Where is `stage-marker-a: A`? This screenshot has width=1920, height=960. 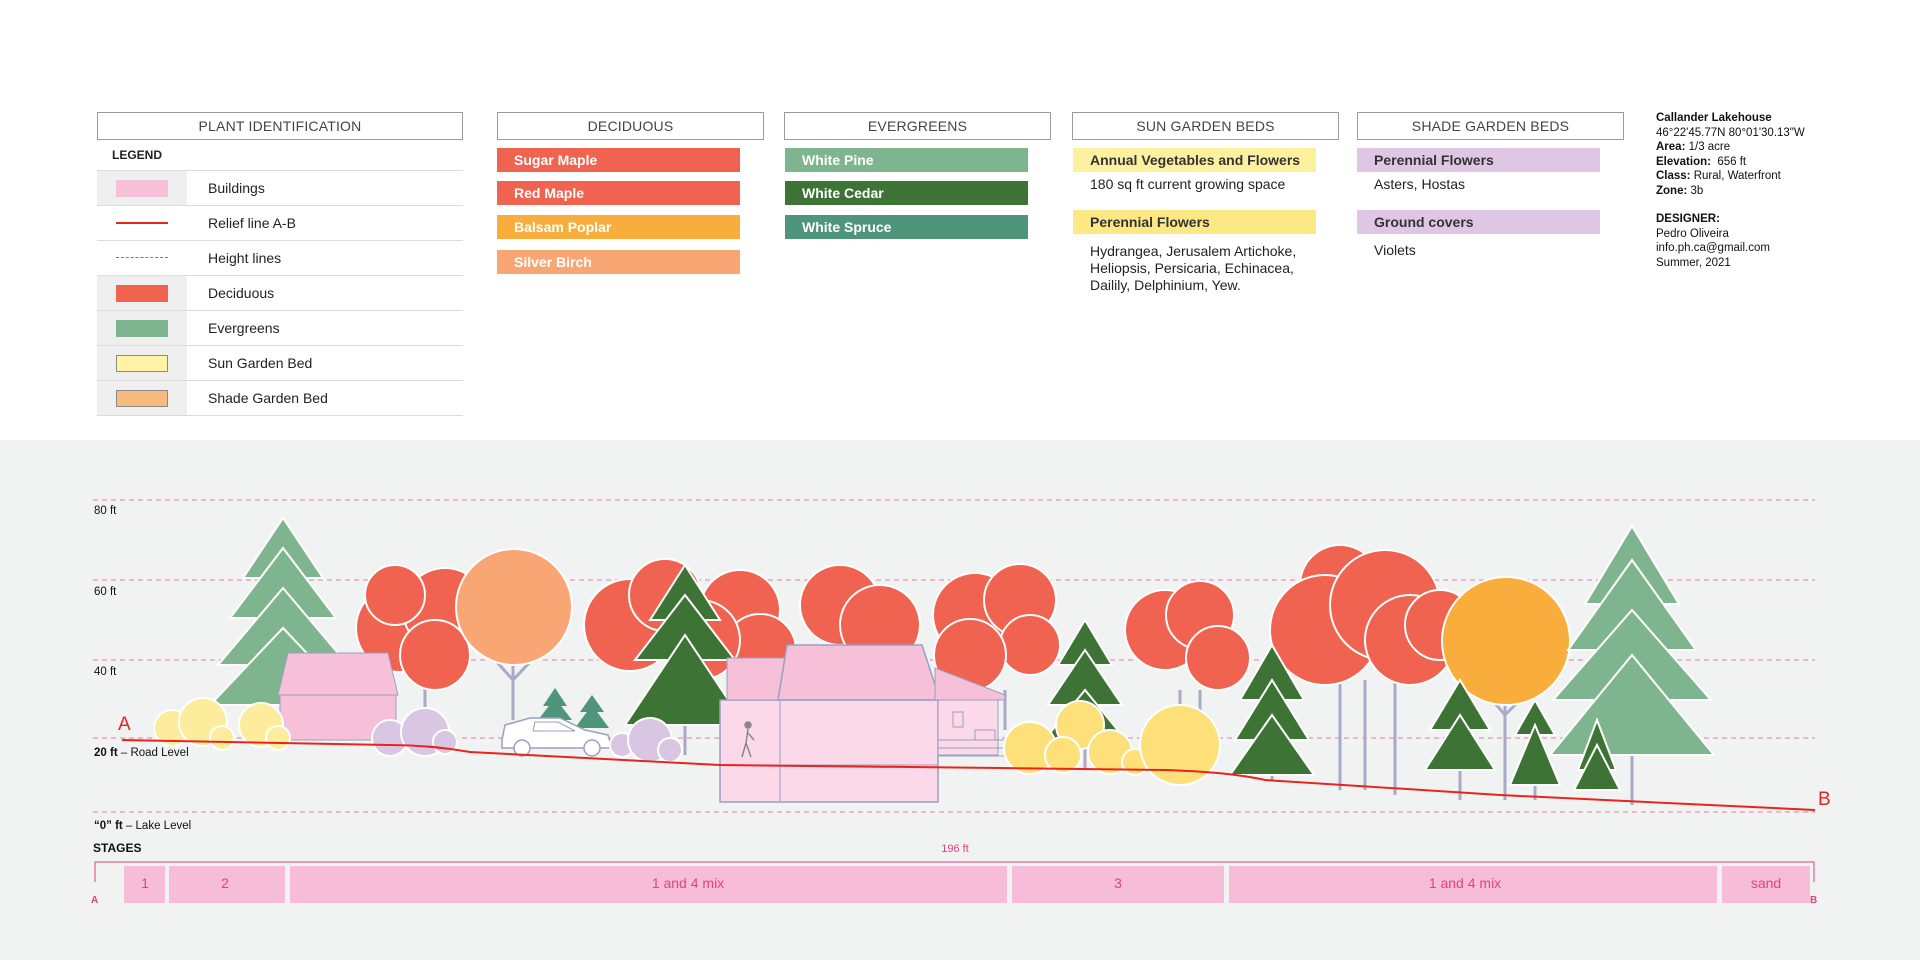
stage-marker-a: A is located at coordinates (94, 900).